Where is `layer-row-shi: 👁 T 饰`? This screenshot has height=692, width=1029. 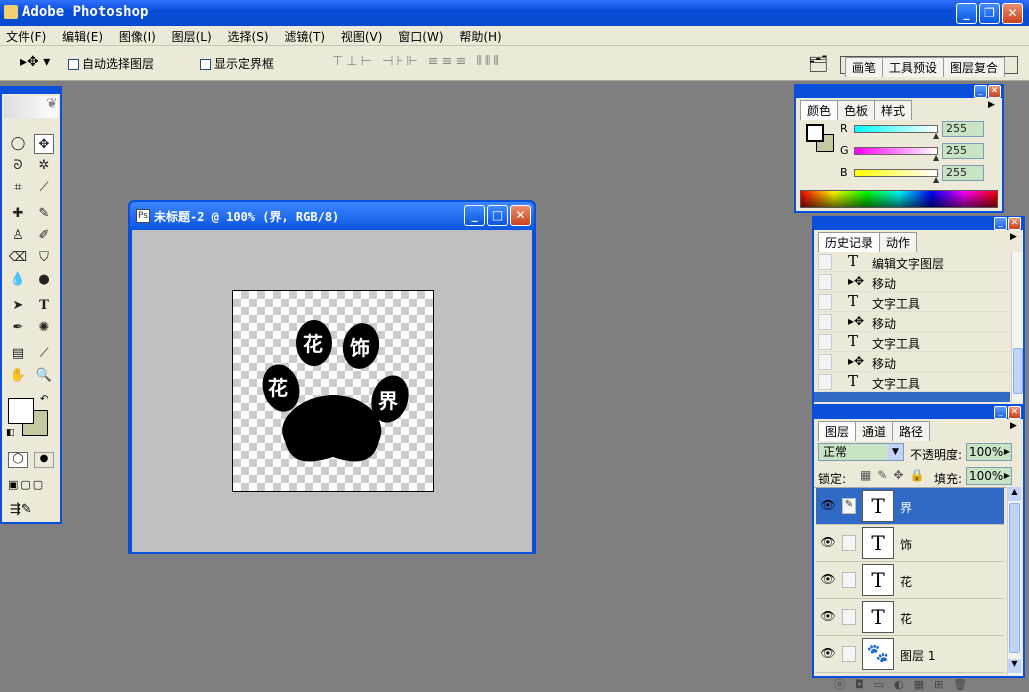
layer-row-shi: 👁 T 饰 is located at coordinates (910, 543).